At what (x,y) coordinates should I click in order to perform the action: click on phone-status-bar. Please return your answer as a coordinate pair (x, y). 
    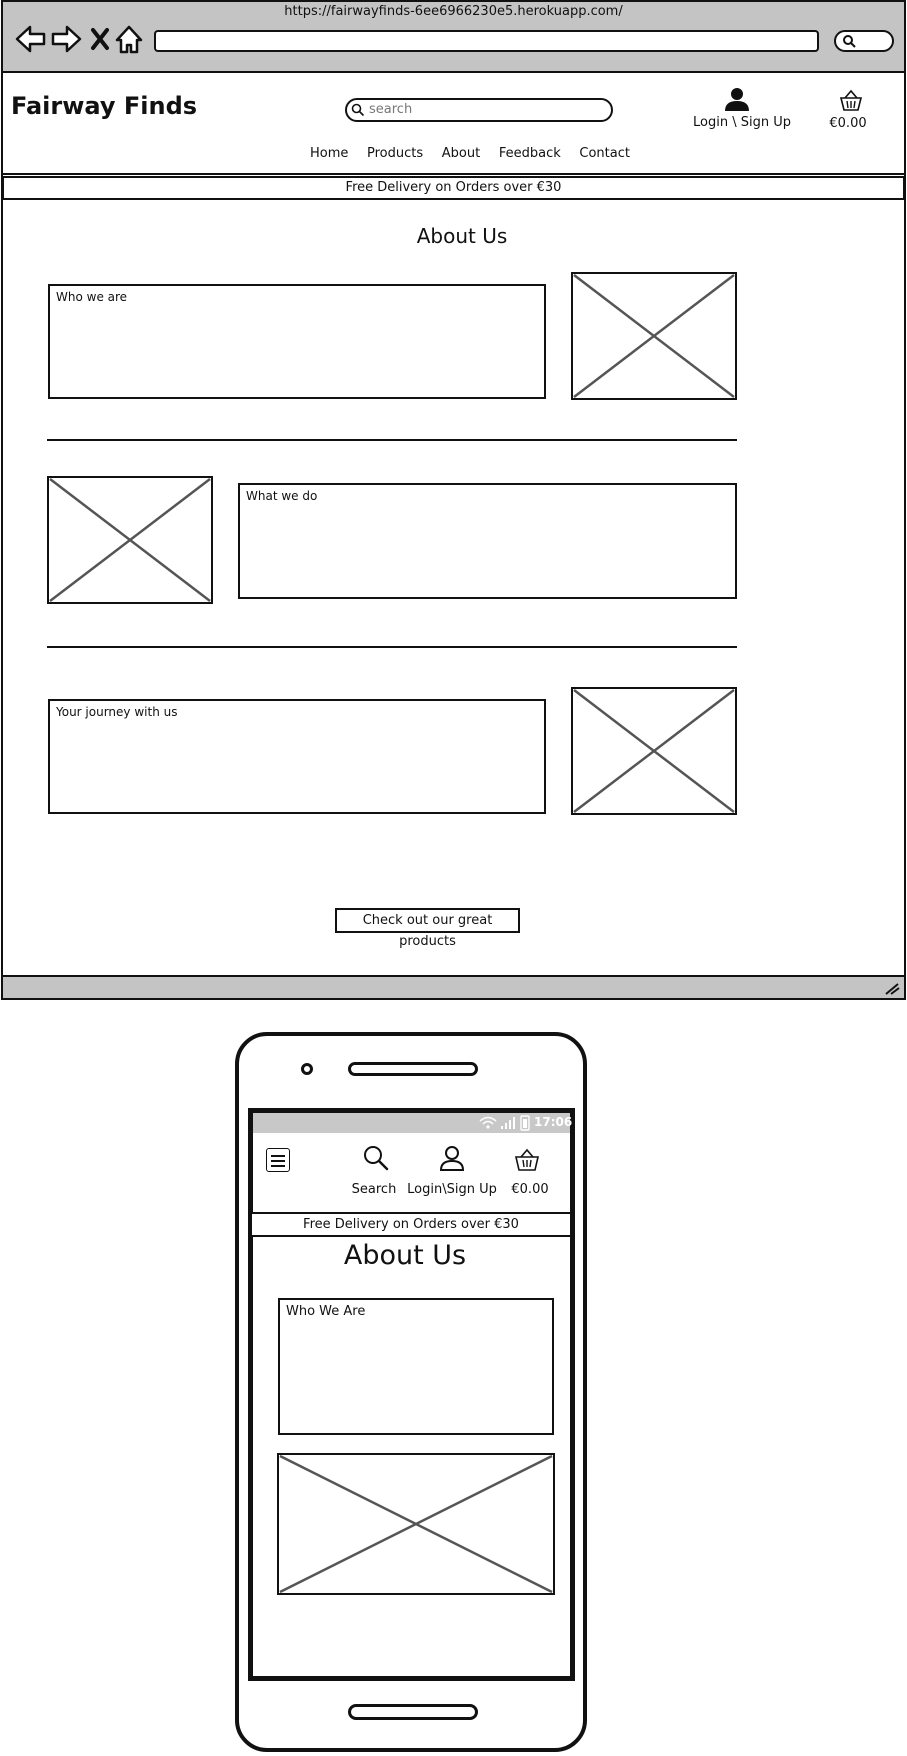
    Looking at the image, I should click on (411, 1123).